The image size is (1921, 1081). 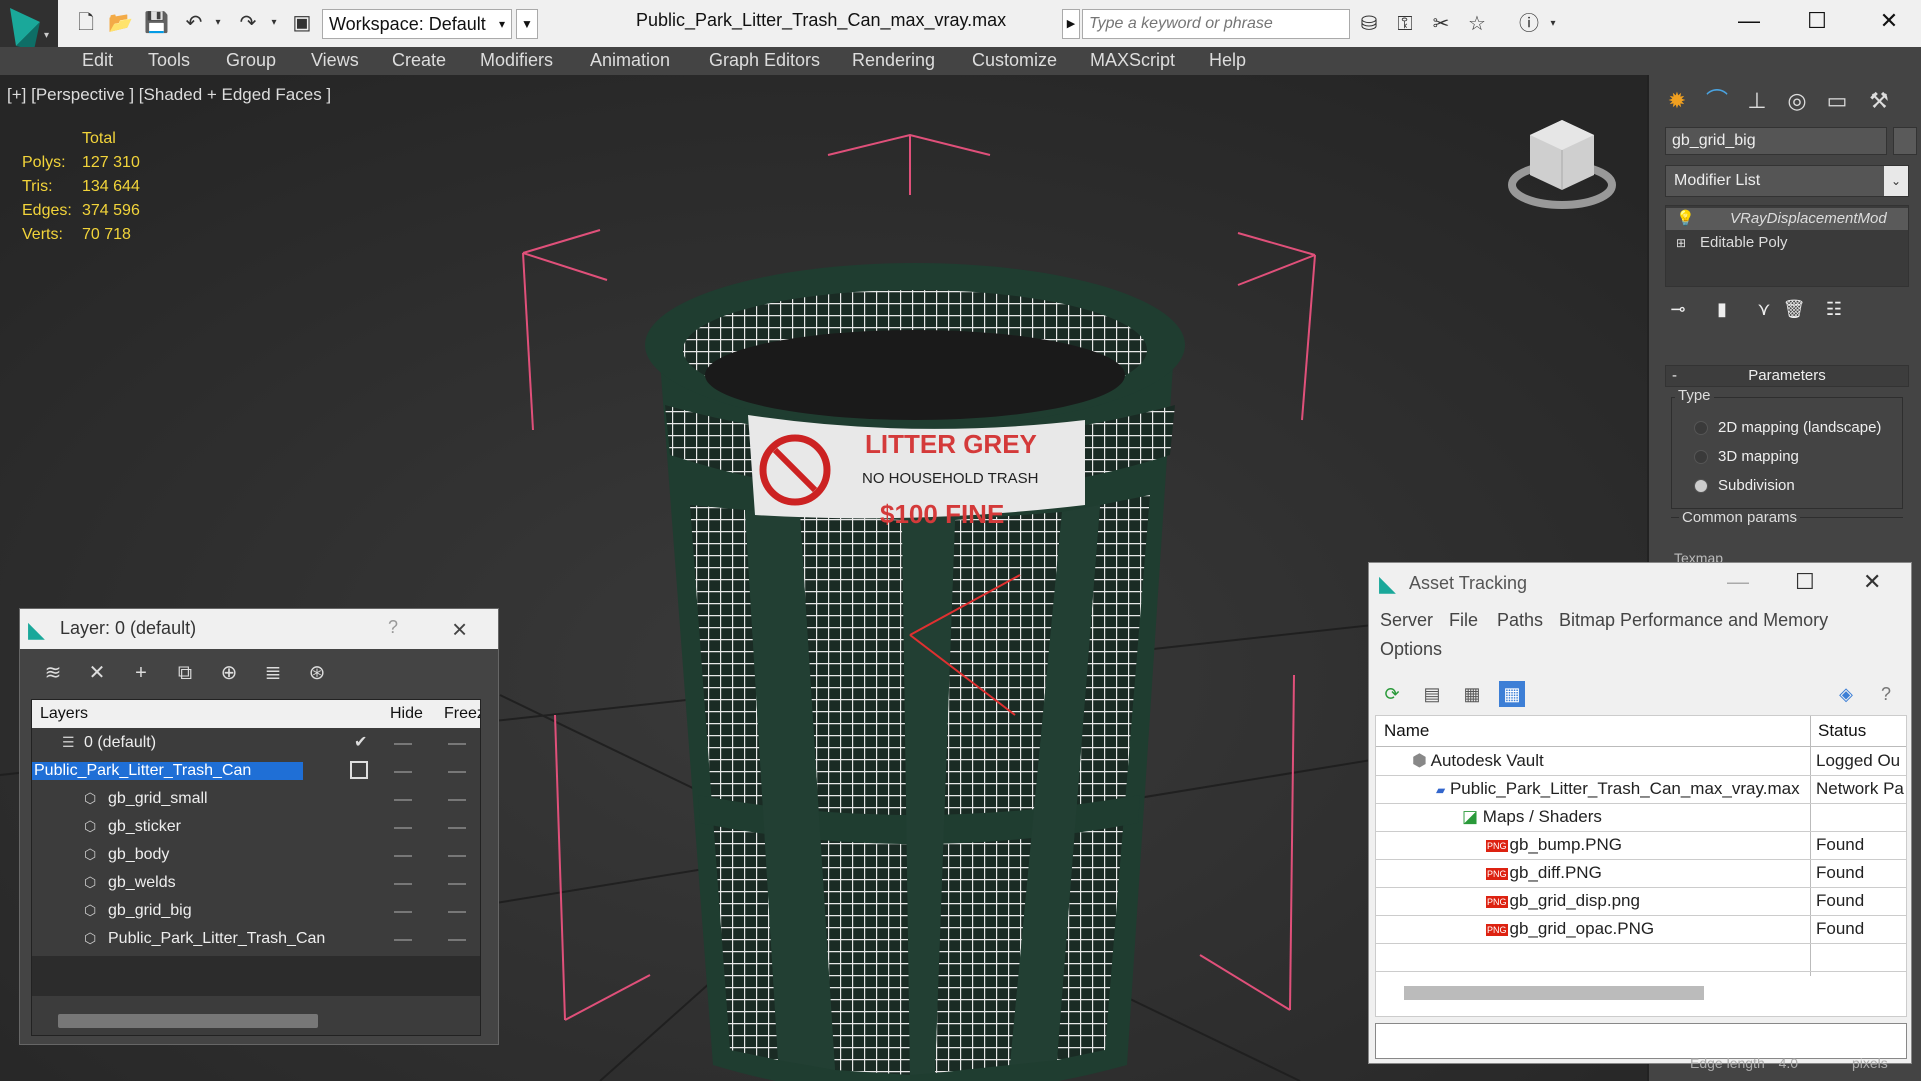 What do you see at coordinates (1787, 243) in the screenshot?
I see `stack-item-editable-poly: ⊞ Editable Poly` at bounding box center [1787, 243].